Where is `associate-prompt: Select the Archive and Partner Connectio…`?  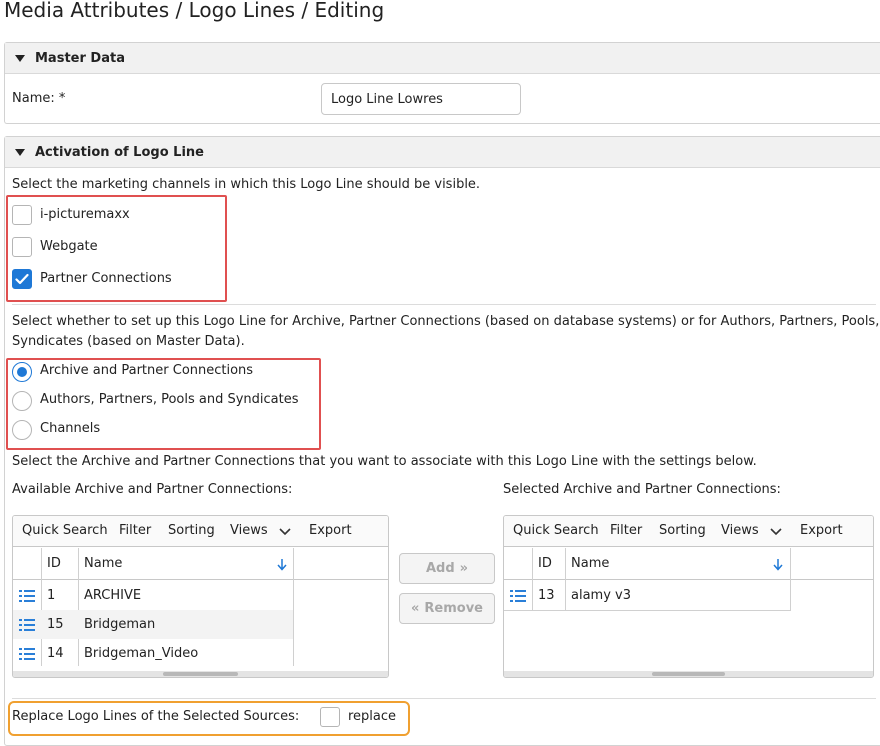 associate-prompt: Select the Archive and Partner Connectio… is located at coordinates (384, 461).